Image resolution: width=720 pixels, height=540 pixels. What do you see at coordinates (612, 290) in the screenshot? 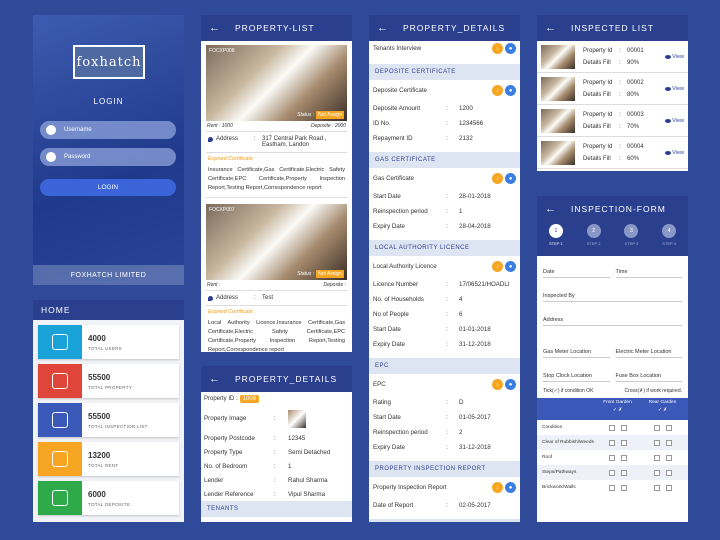
I see `inspected-by-field: Inspected By` at bounding box center [612, 290].